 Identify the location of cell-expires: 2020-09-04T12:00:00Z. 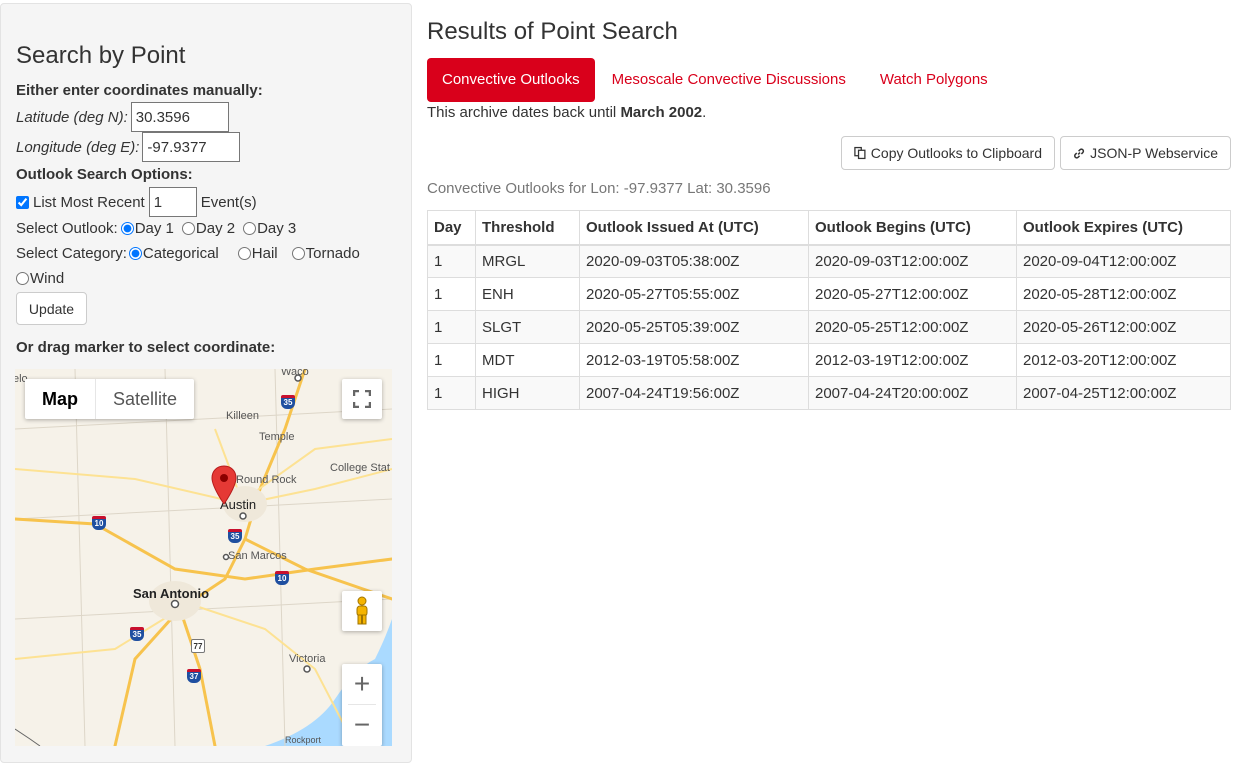
(1123, 261).